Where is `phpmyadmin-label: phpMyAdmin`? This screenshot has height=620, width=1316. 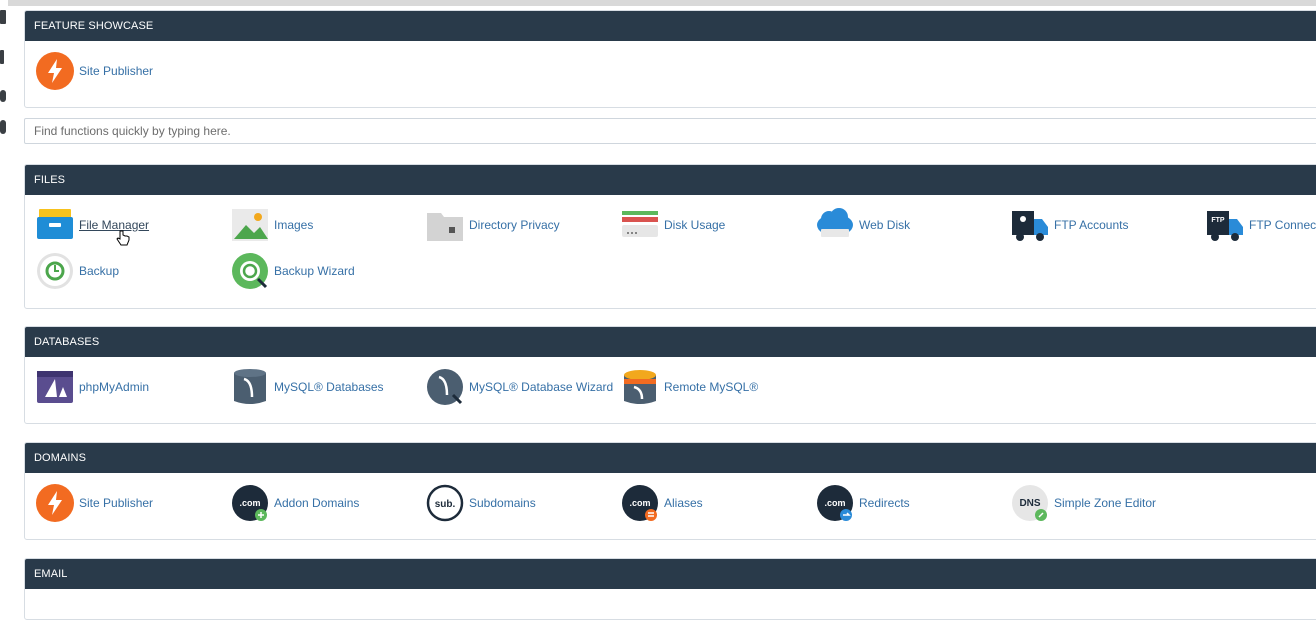
phpmyadmin-label: phpMyAdmin is located at coordinates (114, 387).